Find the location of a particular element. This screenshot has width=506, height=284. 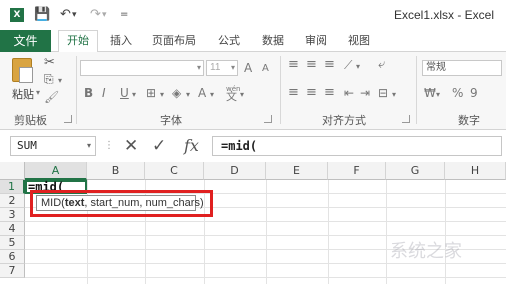

window-title: Excel1.xlsx - Excel is located at coordinates (443, 15).